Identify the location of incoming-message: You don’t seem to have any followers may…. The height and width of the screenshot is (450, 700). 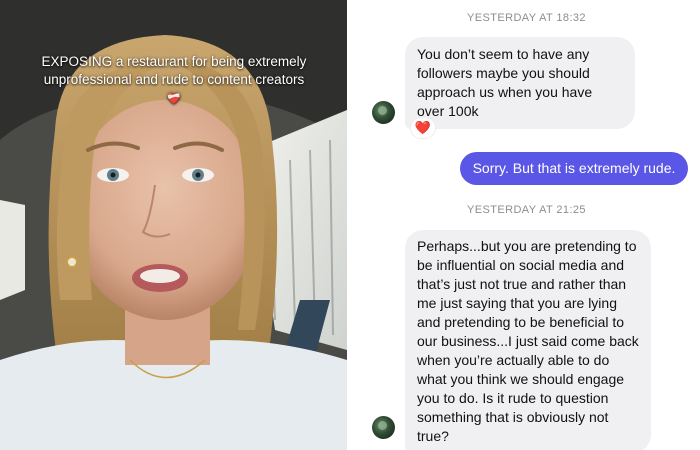
(520, 83).